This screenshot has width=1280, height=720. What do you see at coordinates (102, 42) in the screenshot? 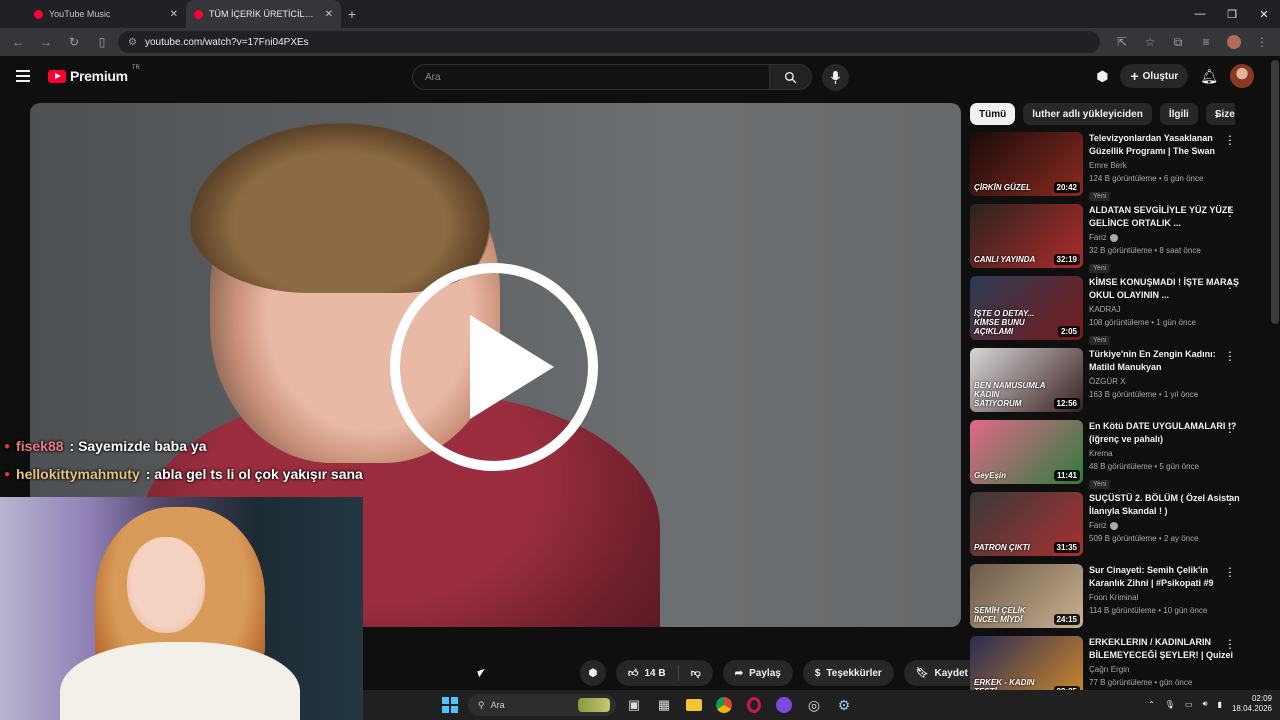
I see `side-panel-icon: ▯` at bounding box center [102, 42].